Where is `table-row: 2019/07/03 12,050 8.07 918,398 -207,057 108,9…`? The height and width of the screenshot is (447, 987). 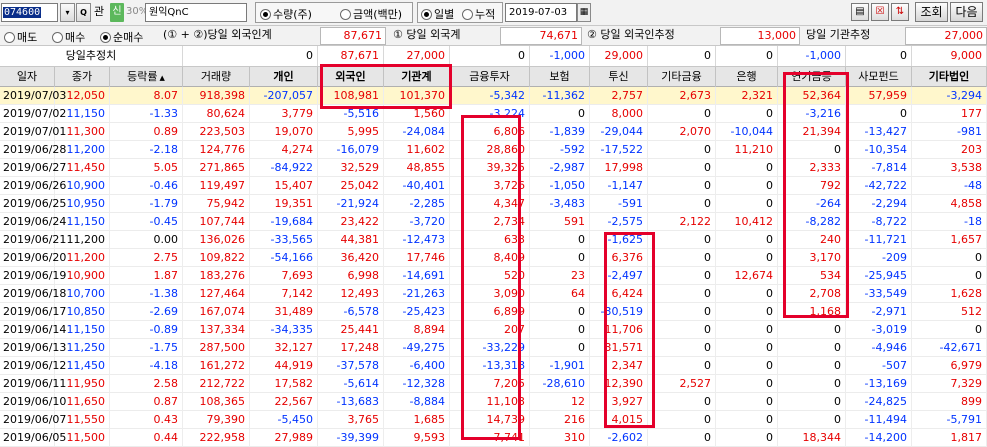 table-row: 2019/07/03 12,050 8.07 918,398 -207,057 108,9… is located at coordinates (493, 96).